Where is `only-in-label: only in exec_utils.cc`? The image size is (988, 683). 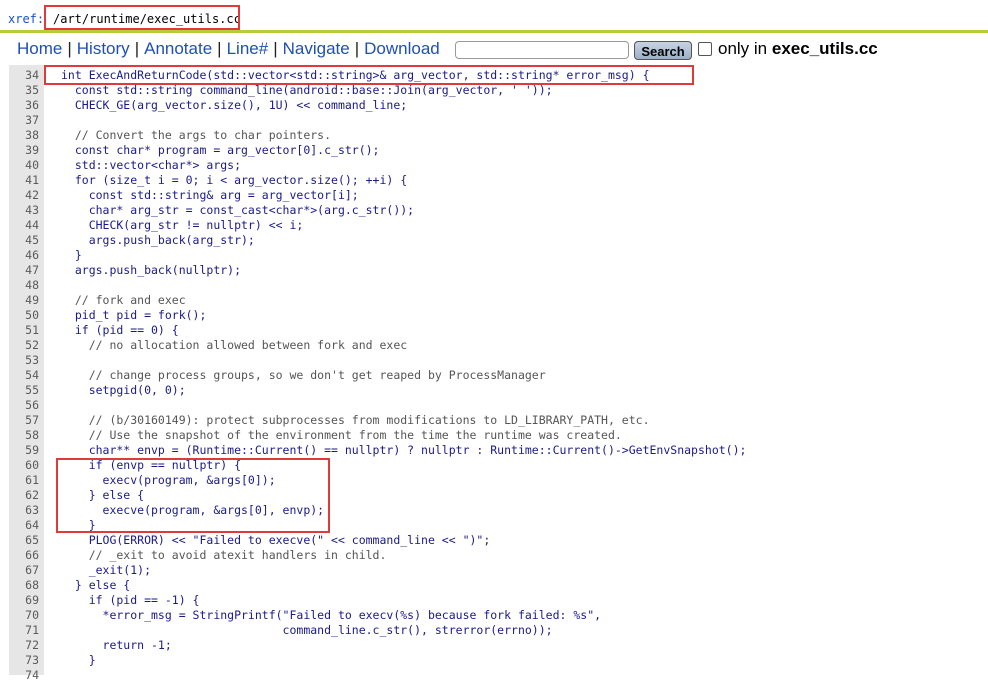 only-in-label: only in exec_utils.cc is located at coordinates (798, 49).